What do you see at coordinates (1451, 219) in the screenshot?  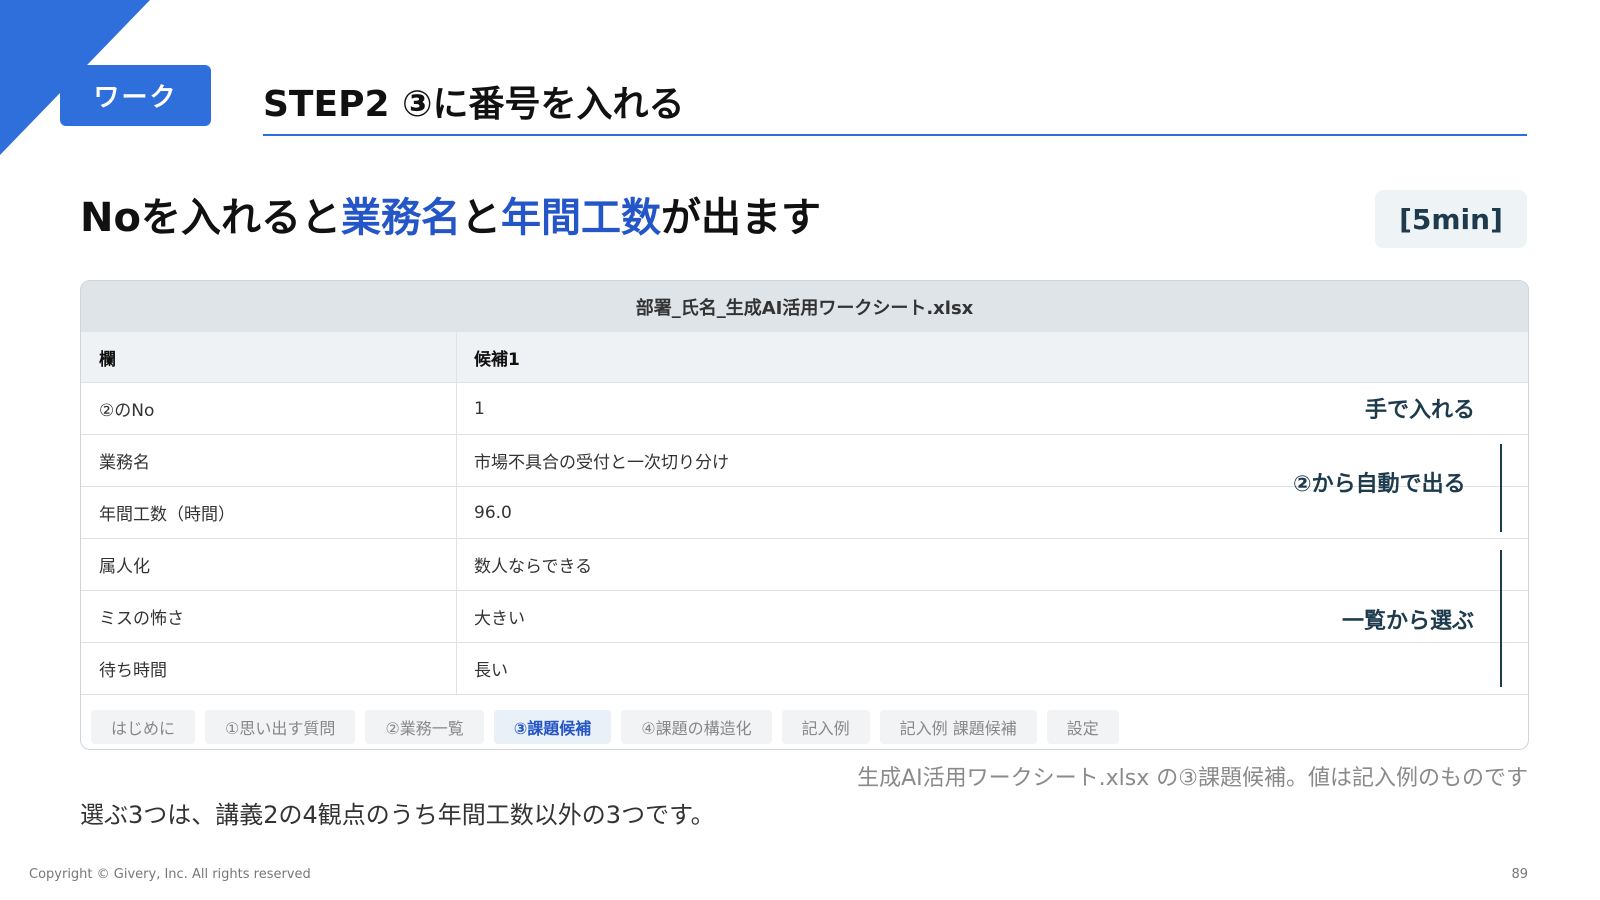 I see `time-badge: [5min]` at bounding box center [1451, 219].